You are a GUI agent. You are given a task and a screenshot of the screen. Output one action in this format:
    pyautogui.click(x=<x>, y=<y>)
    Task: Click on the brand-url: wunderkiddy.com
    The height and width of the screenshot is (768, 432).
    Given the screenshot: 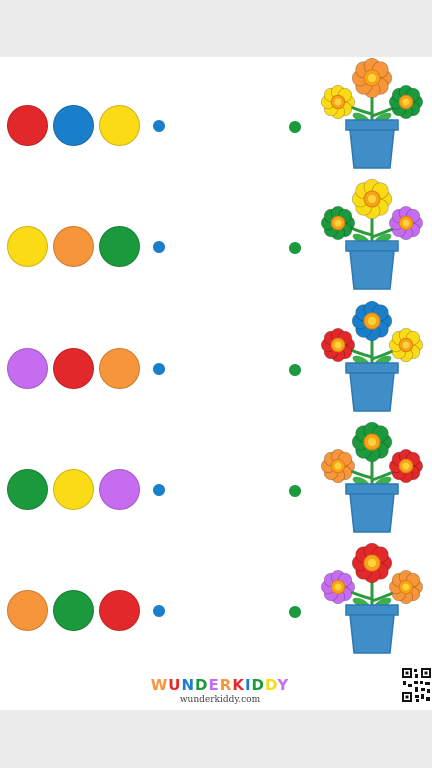 What is the action you would take?
    pyautogui.click(x=220, y=700)
    